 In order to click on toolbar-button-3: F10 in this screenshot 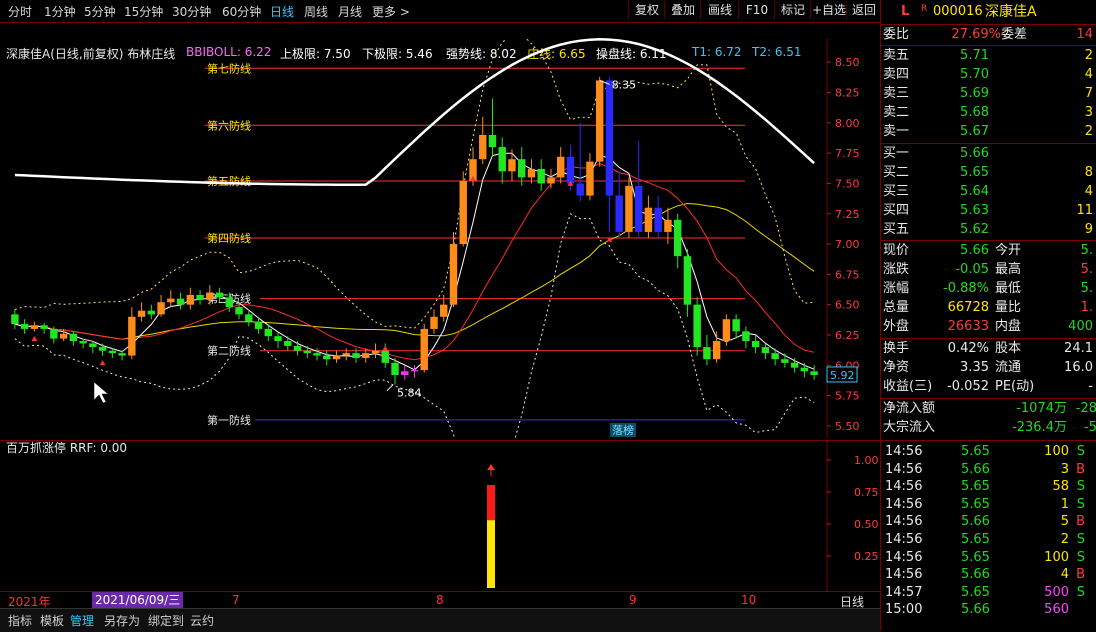, I will do `click(756, 10)`.